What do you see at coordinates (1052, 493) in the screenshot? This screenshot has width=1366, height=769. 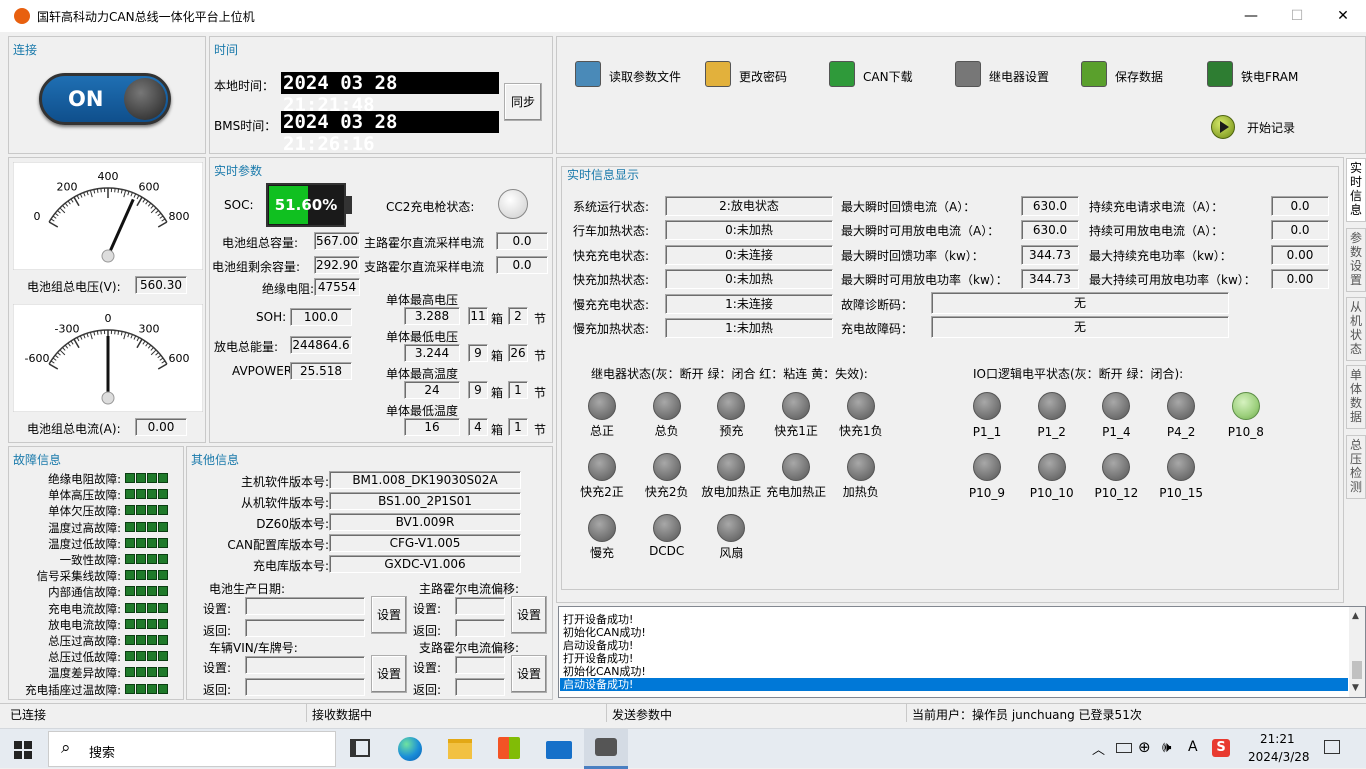 I see `io-label: P10_10` at bounding box center [1052, 493].